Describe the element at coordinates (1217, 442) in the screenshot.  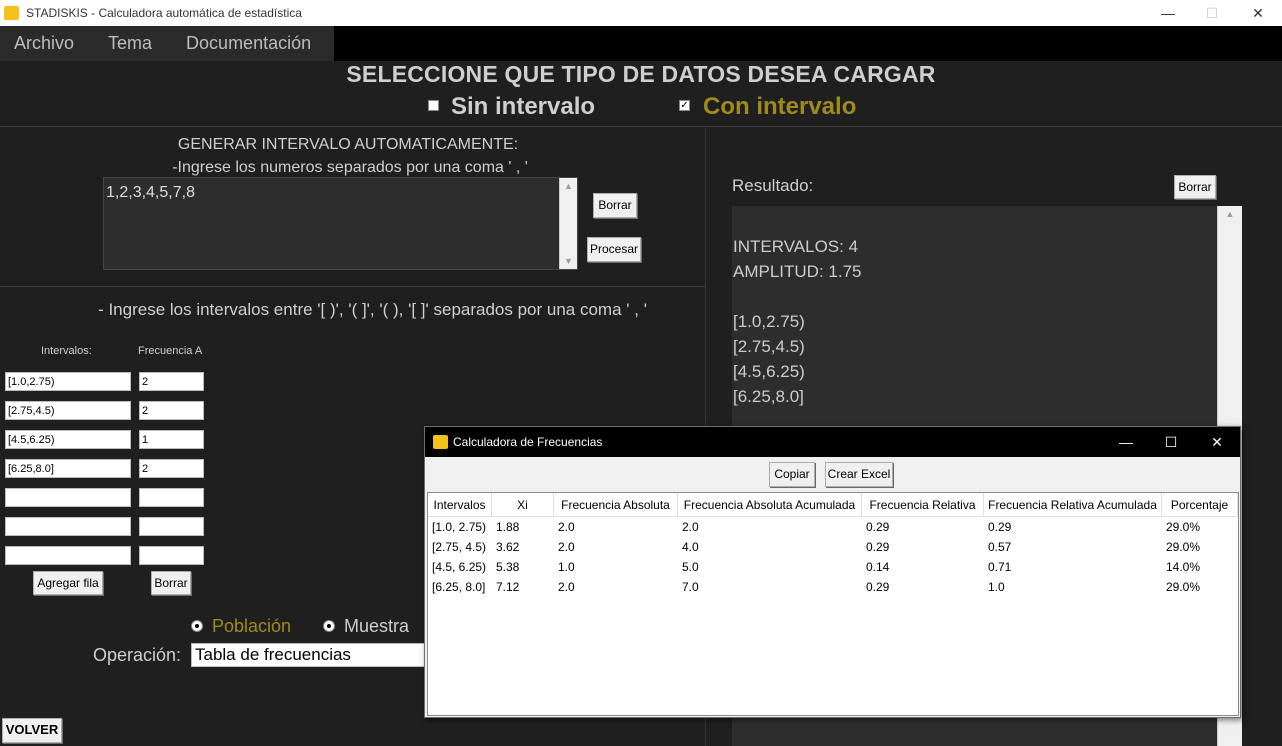
I see `popup-close-button: ✕` at that location.